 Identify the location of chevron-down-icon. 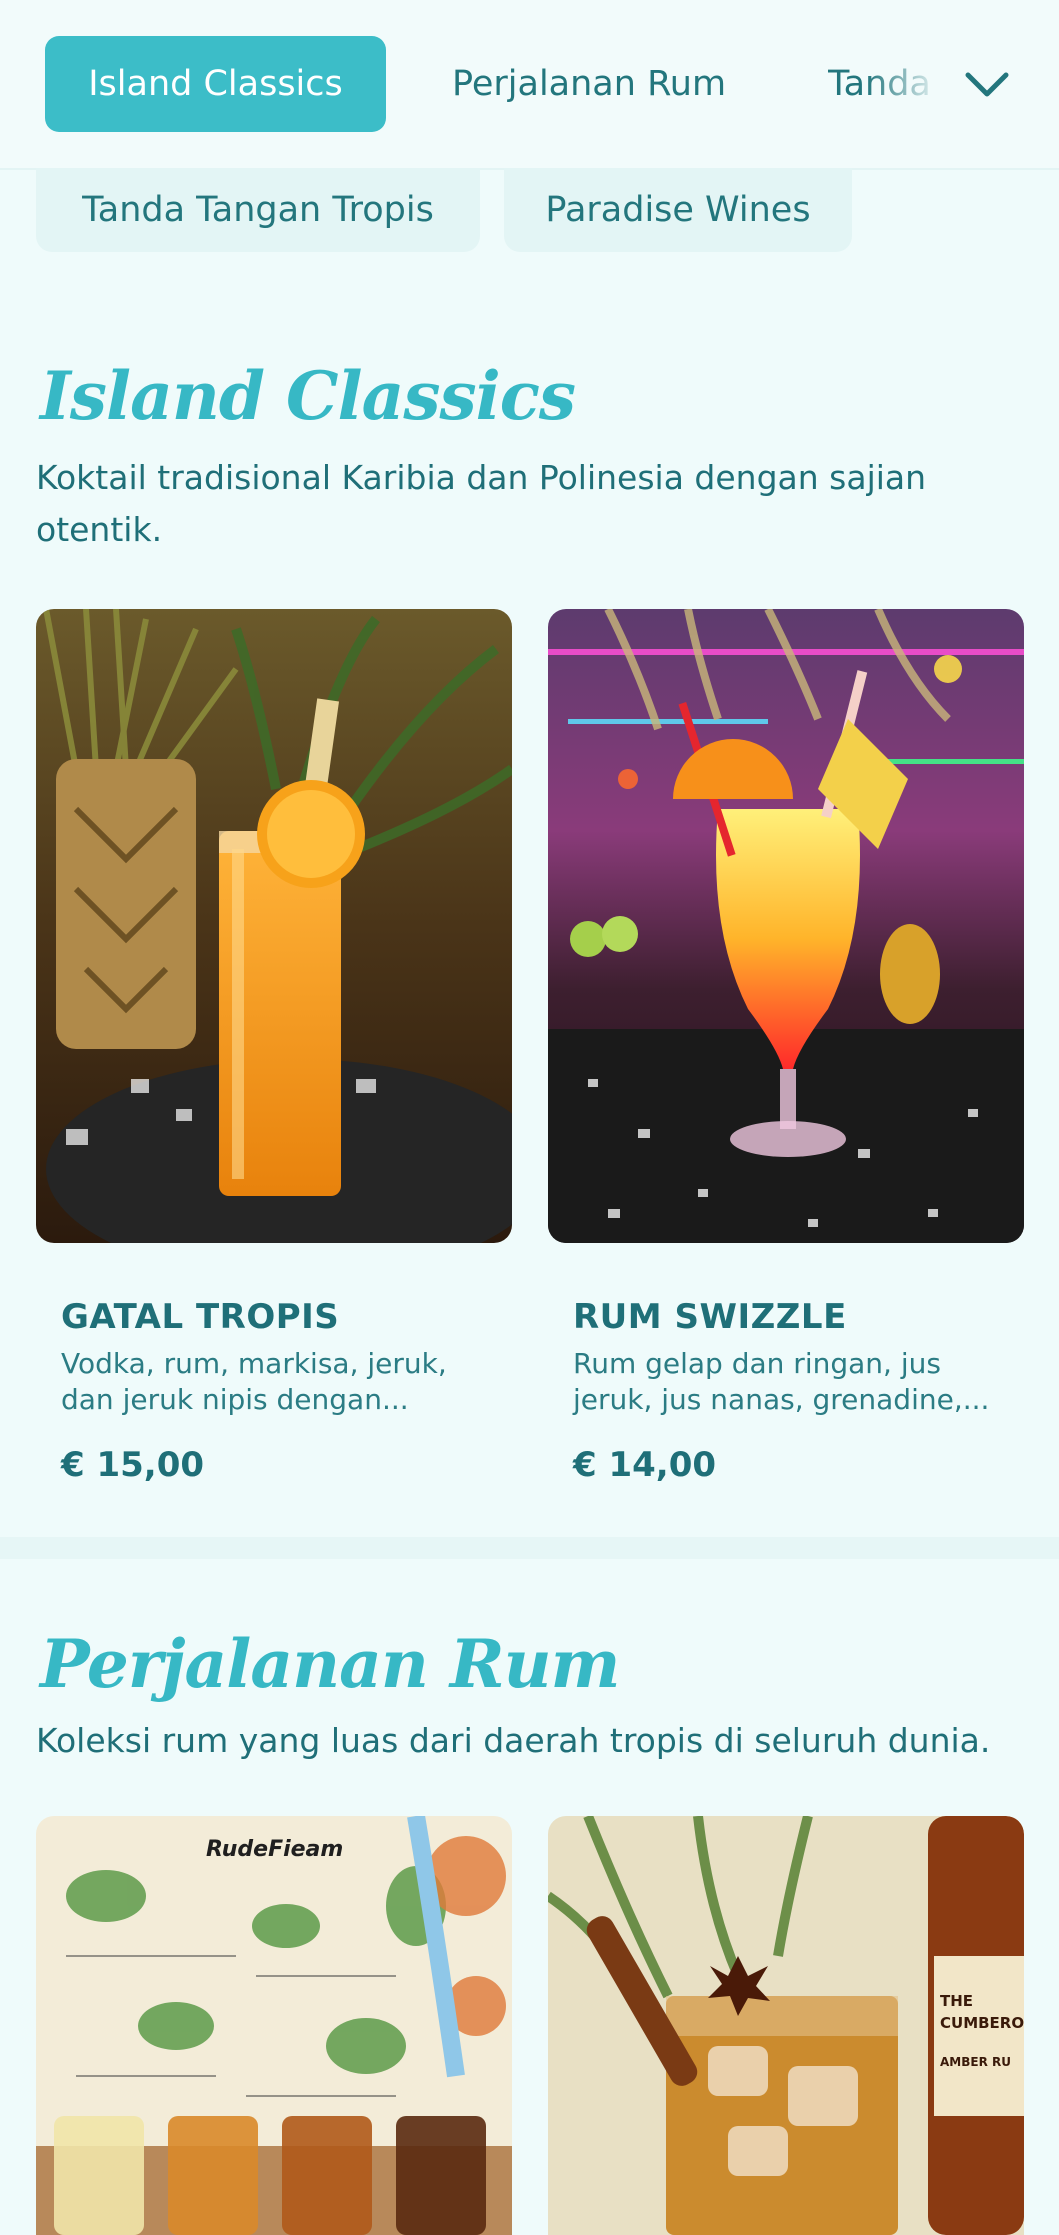
(987, 85).